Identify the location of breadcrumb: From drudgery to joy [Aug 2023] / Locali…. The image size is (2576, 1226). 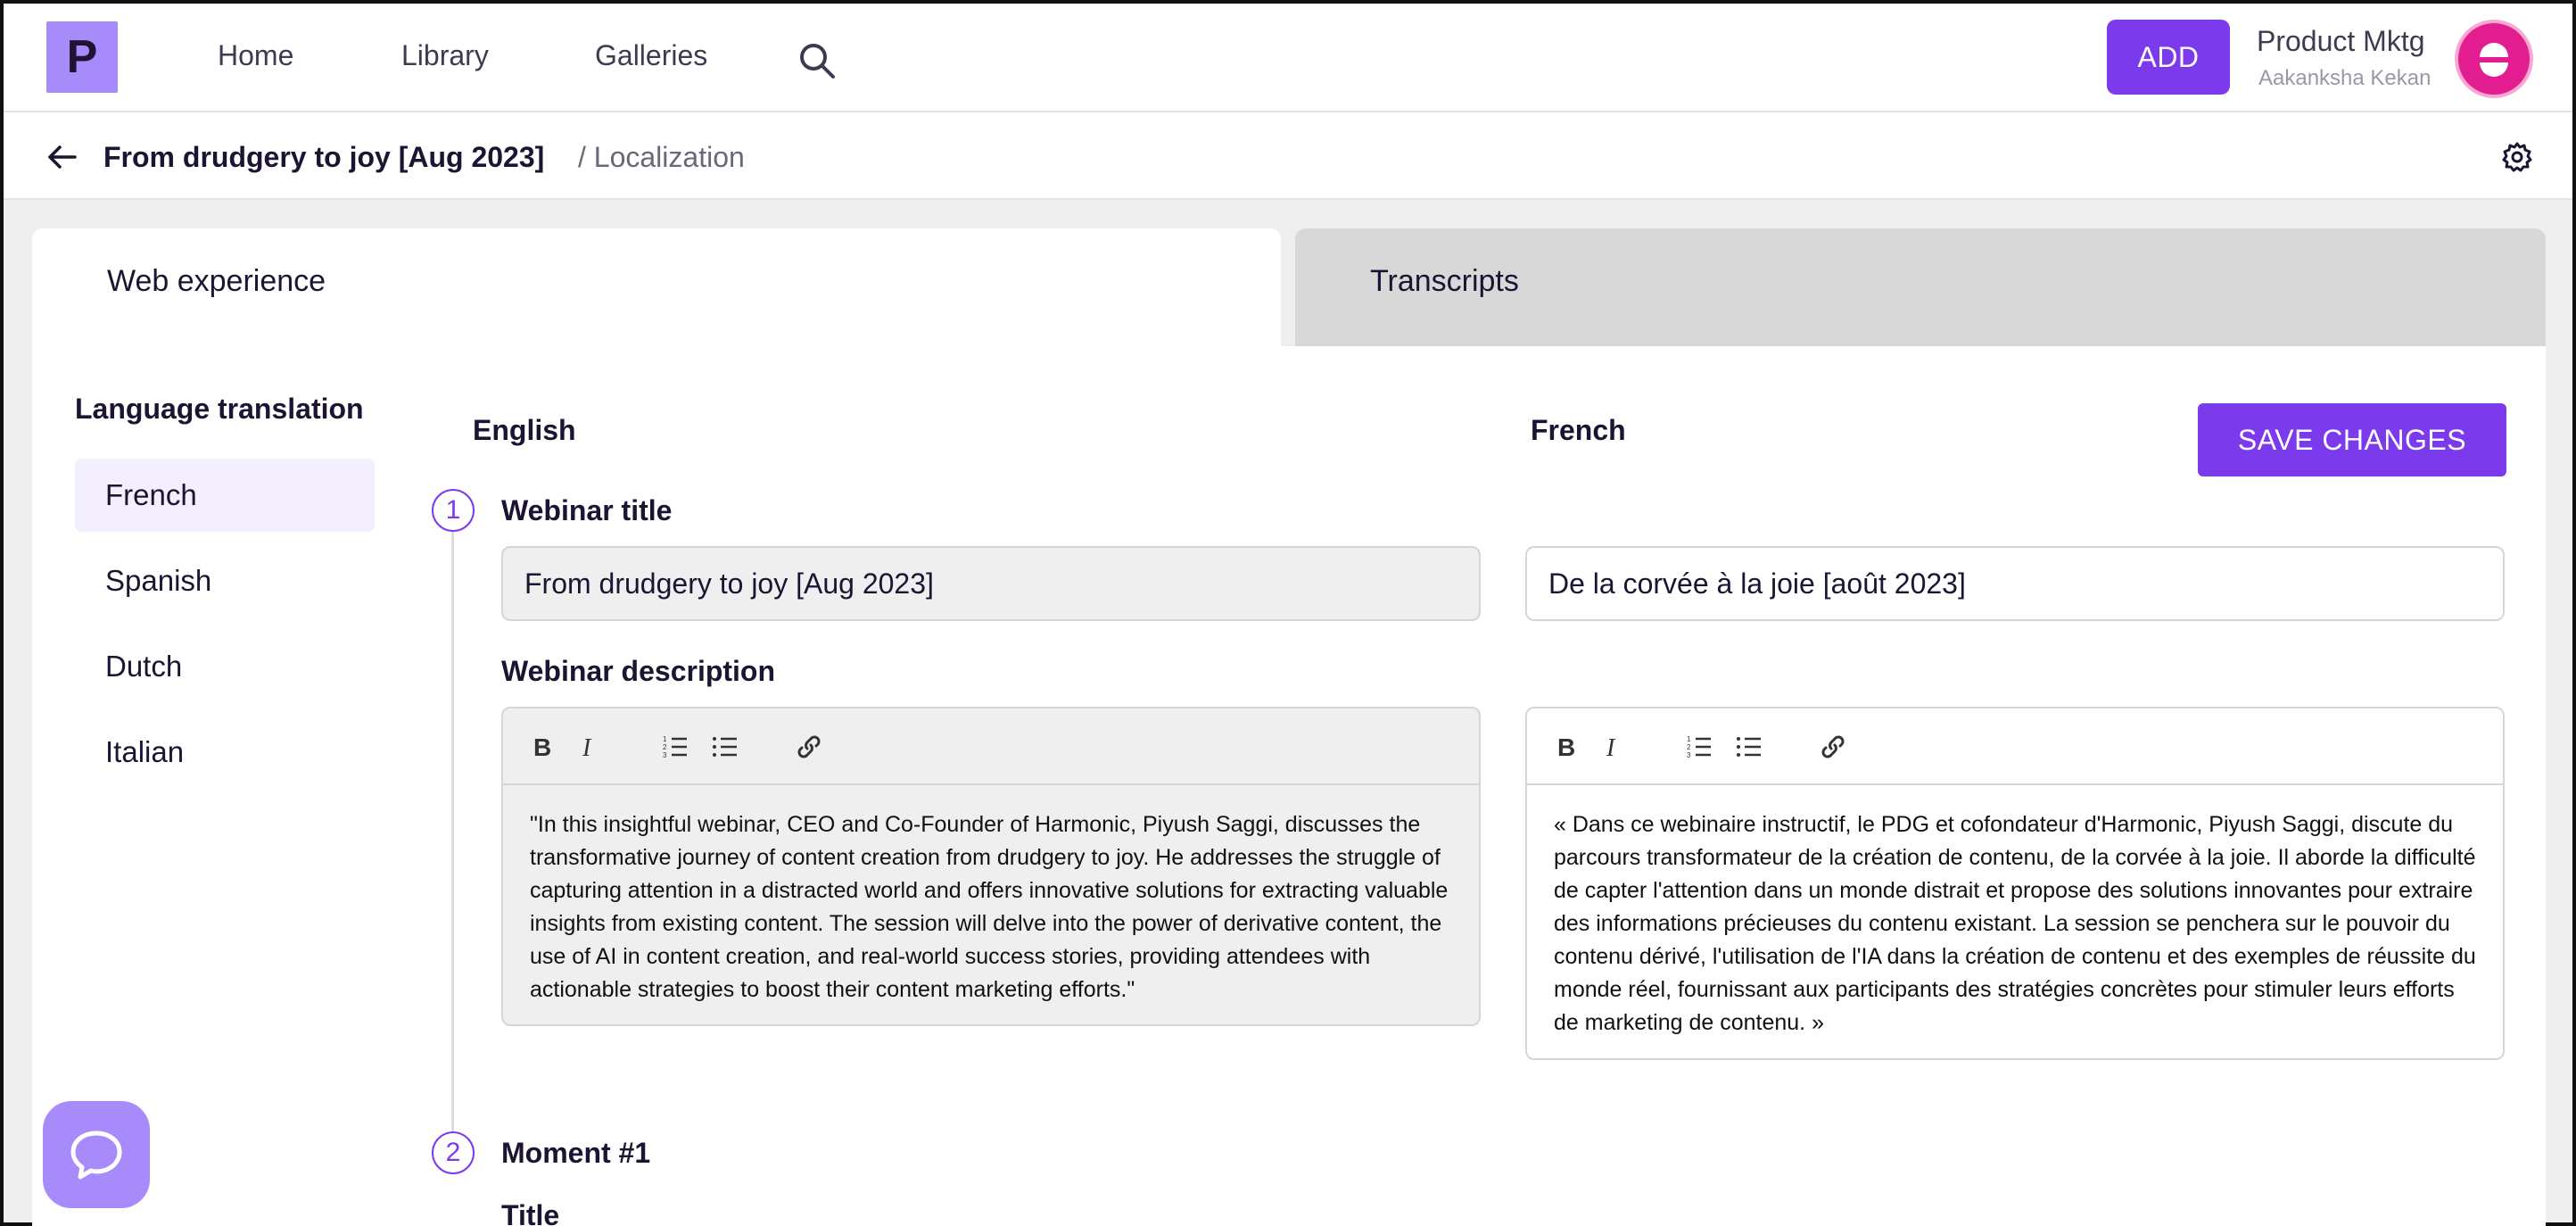
(1288, 156).